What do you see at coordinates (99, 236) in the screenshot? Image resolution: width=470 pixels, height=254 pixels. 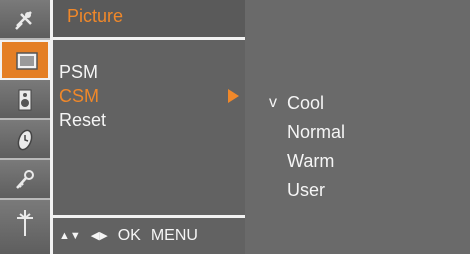 I see `left-right-arrows-icon: ◀▶` at bounding box center [99, 236].